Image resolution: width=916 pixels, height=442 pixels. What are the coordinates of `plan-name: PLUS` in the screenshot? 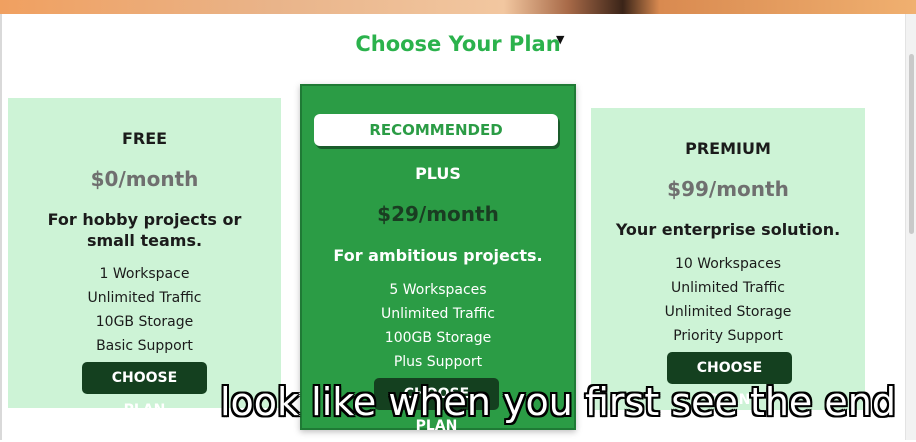 It's located at (438, 173).